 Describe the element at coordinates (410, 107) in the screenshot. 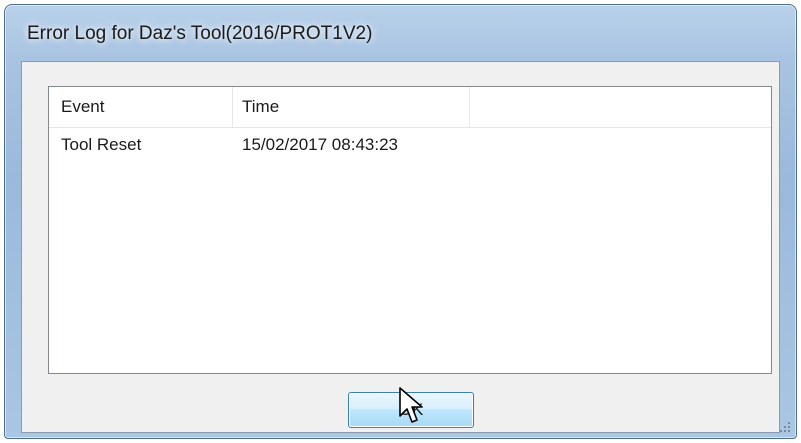

I see `list-header: Event Time` at that location.